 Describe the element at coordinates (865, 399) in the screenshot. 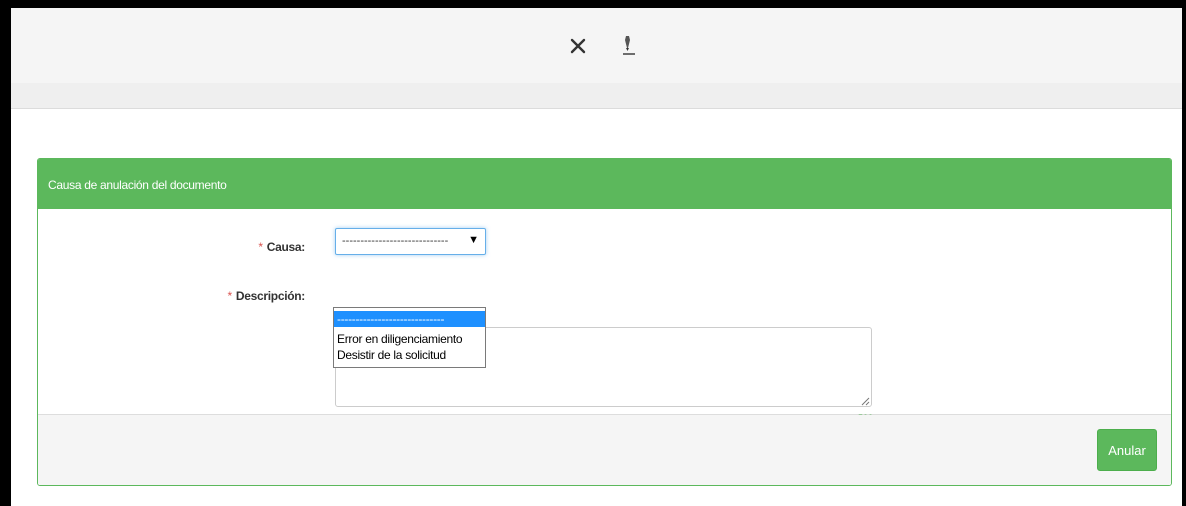

I see `resize-grip-icon` at that location.